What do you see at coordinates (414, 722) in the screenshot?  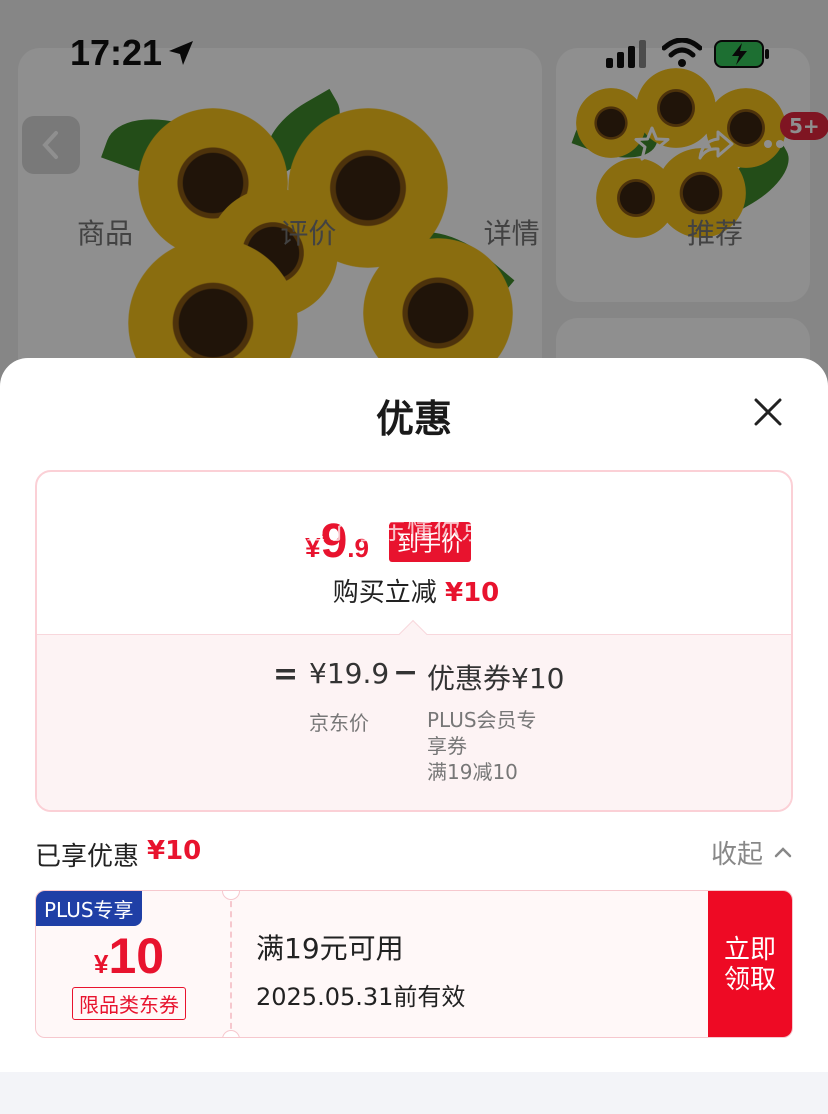 I see `price-formula-section: = ¥19.9 − 优惠券¥10 京东价 PLUS会员专 享券 满19减10` at bounding box center [414, 722].